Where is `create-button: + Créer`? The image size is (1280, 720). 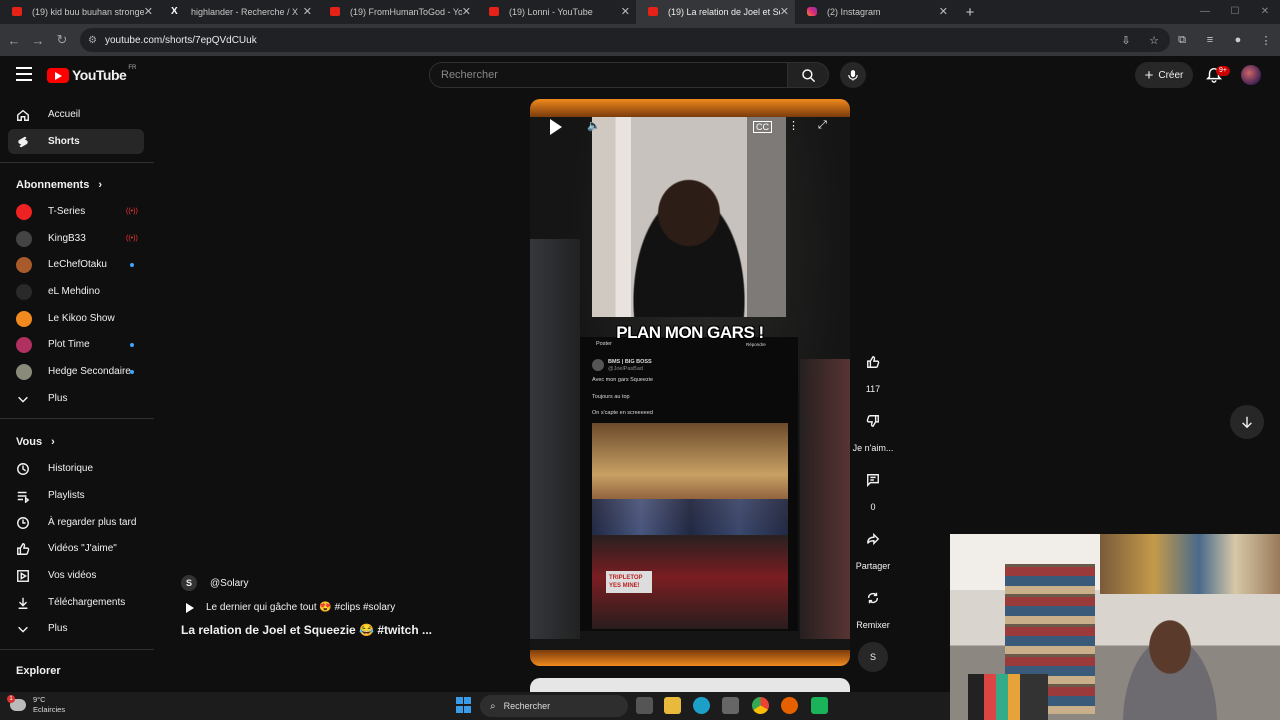
create-button: + Créer is located at coordinates (1164, 75).